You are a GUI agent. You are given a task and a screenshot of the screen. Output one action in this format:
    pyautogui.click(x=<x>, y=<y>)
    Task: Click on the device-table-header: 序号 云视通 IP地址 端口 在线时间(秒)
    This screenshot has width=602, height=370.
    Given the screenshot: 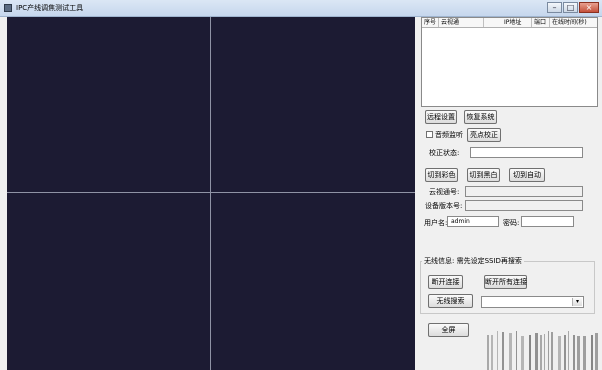 What is the action you would take?
    pyautogui.click(x=509, y=23)
    